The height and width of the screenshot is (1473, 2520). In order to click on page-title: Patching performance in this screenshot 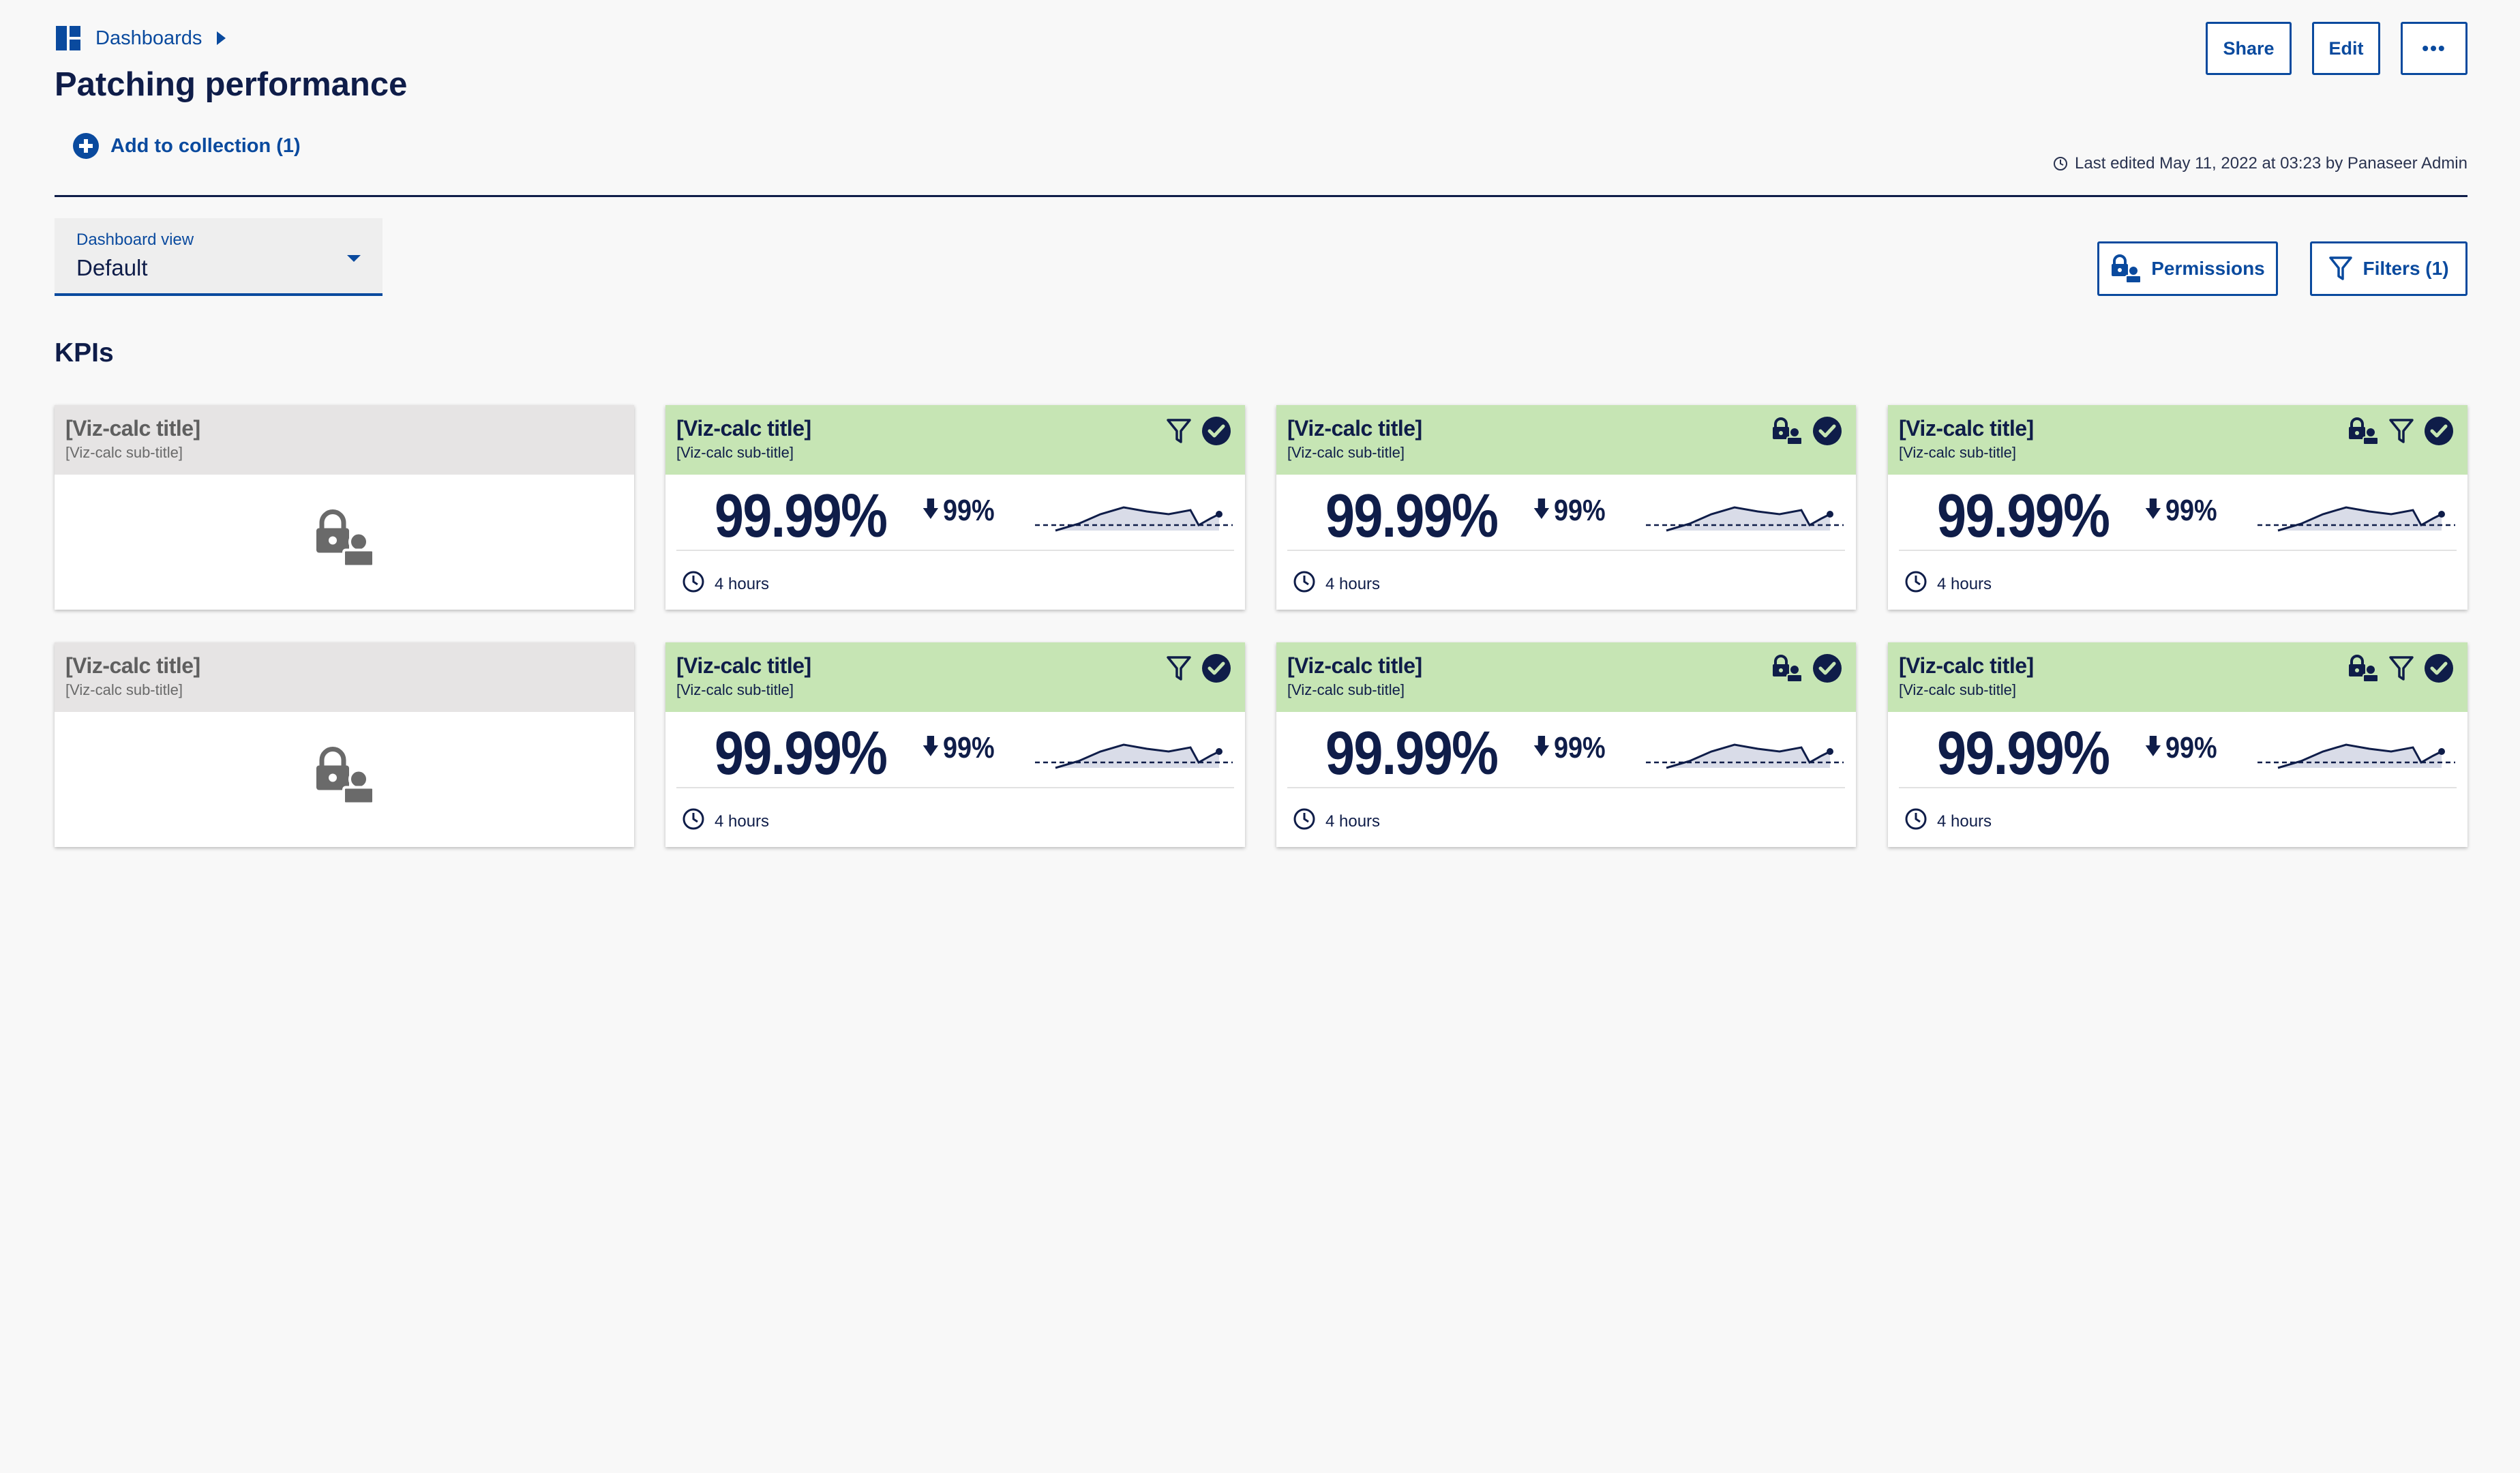, I will do `click(231, 84)`.